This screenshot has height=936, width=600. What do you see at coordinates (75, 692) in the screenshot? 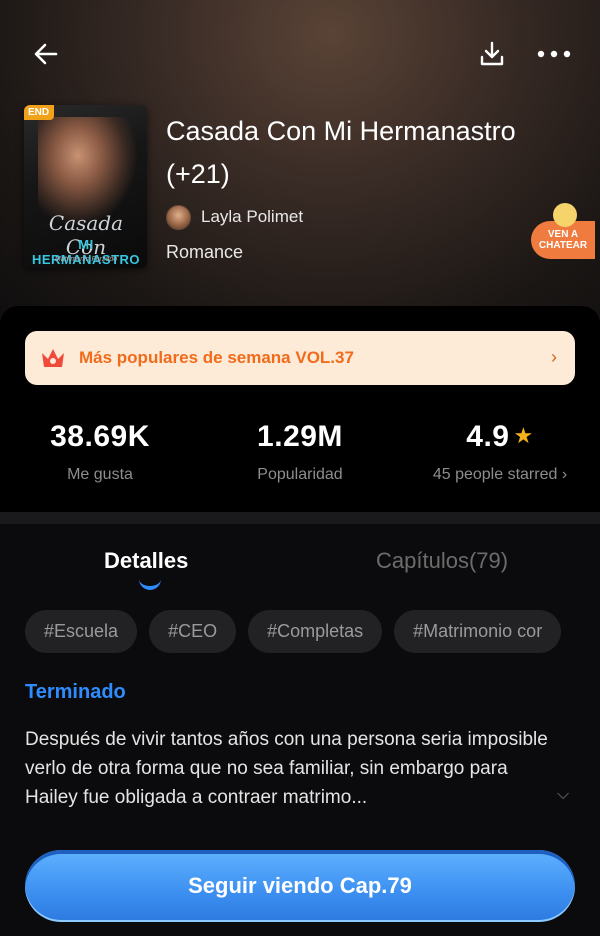
I see `status-label: Terminado` at bounding box center [75, 692].